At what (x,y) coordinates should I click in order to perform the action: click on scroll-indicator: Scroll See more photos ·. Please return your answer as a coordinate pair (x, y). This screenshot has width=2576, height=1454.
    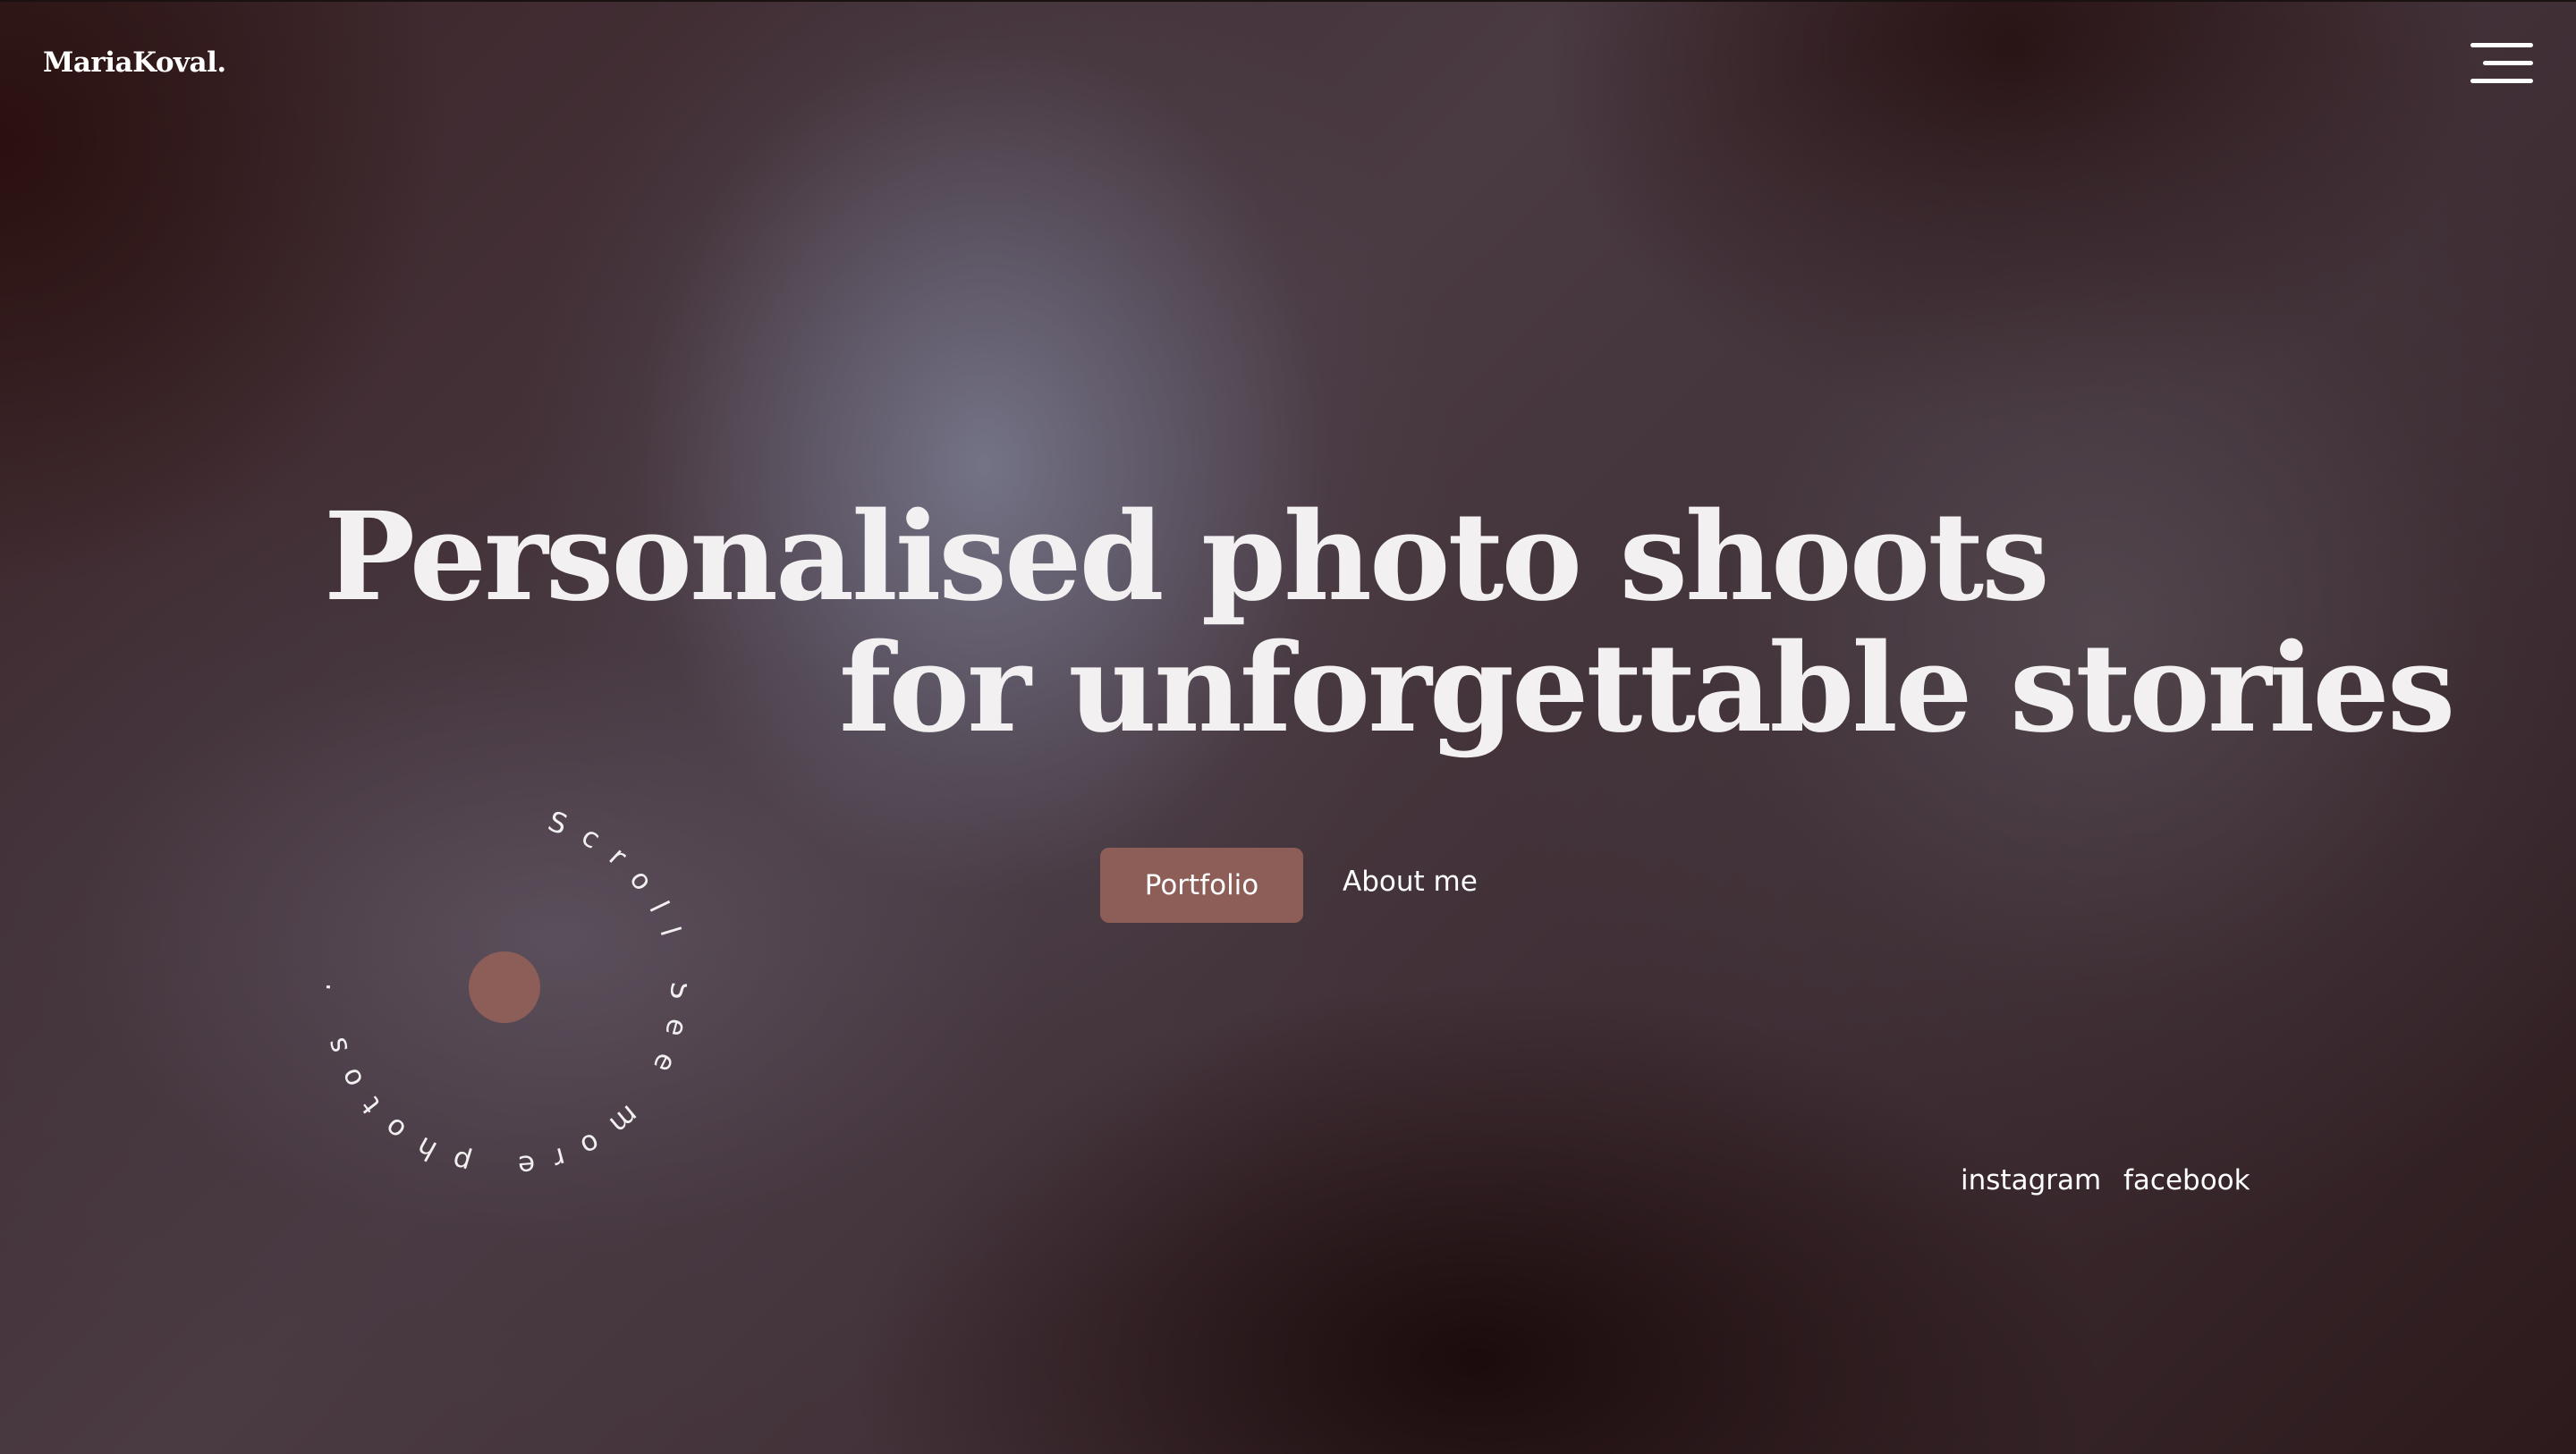
    Looking at the image, I should click on (504, 991).